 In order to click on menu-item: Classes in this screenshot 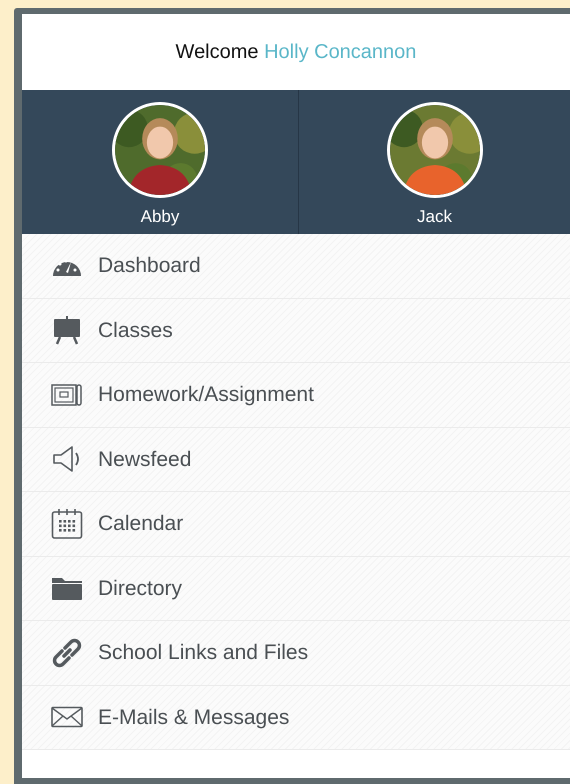, I will do `click(296, 330)`.